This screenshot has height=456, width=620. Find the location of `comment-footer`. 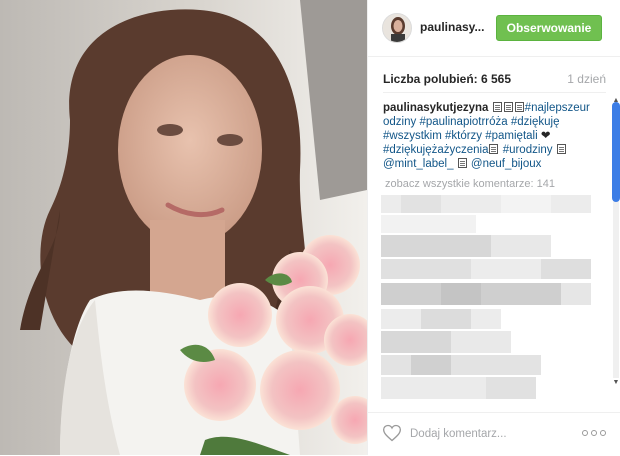

comment-footer is located at coordinates (494, 434).